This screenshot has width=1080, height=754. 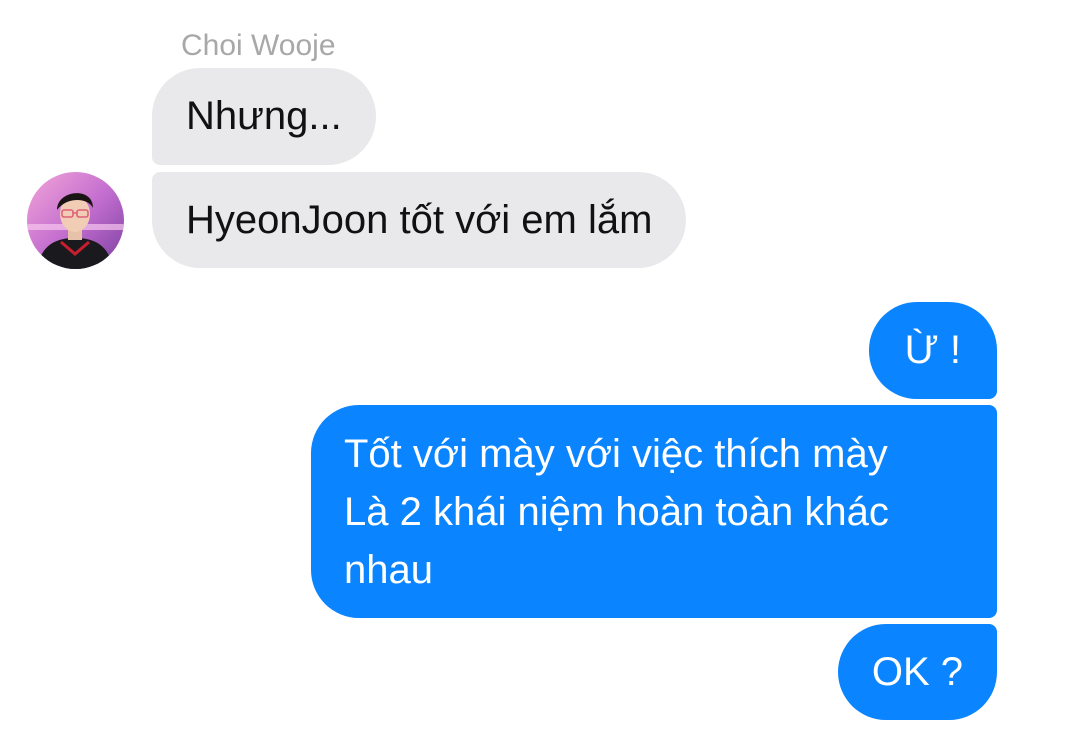 I want to click on outgoing-message-bubble: OK ?, so click(x=917, y=672).